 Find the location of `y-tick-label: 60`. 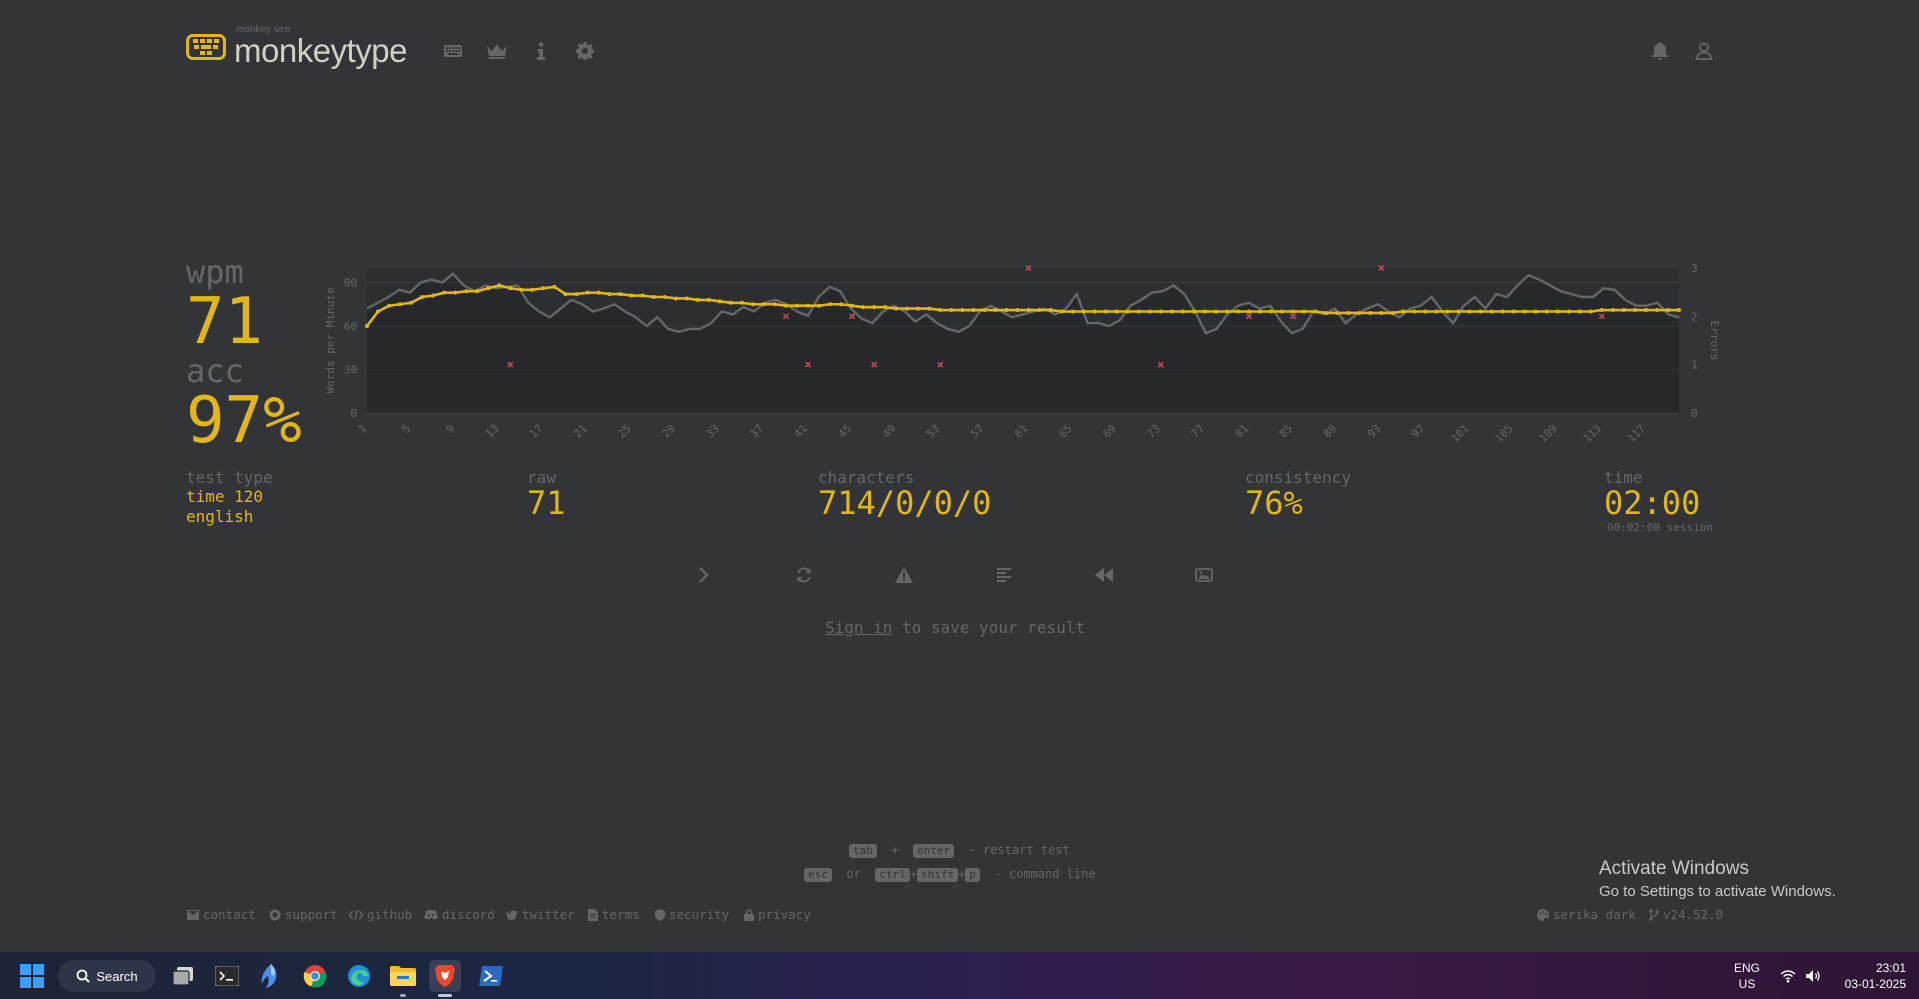

y-tick-label: 60 is located at coordinates (350, 326).